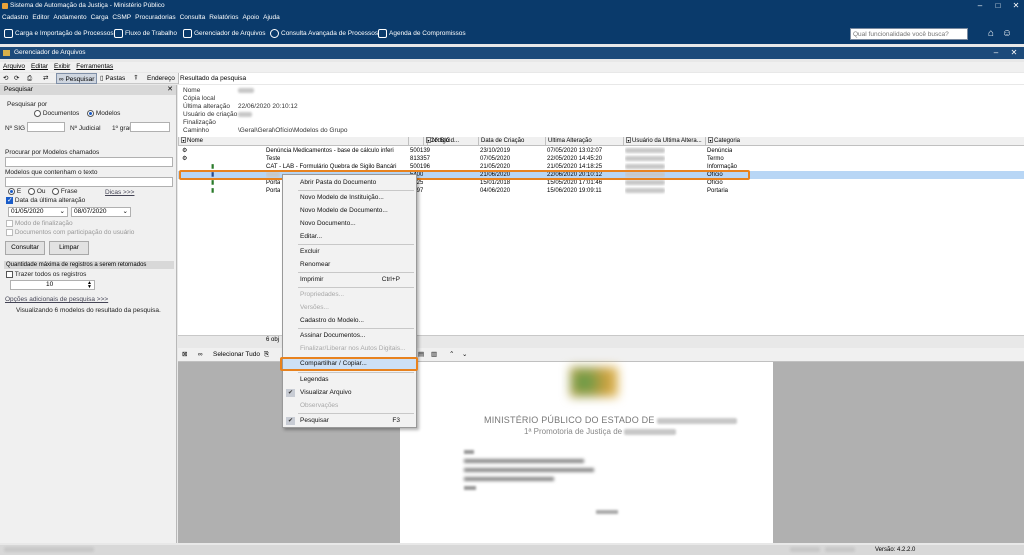  Describe the element at coordinates (89, 162) in the screenshot. I see `procurar-input` at that location.